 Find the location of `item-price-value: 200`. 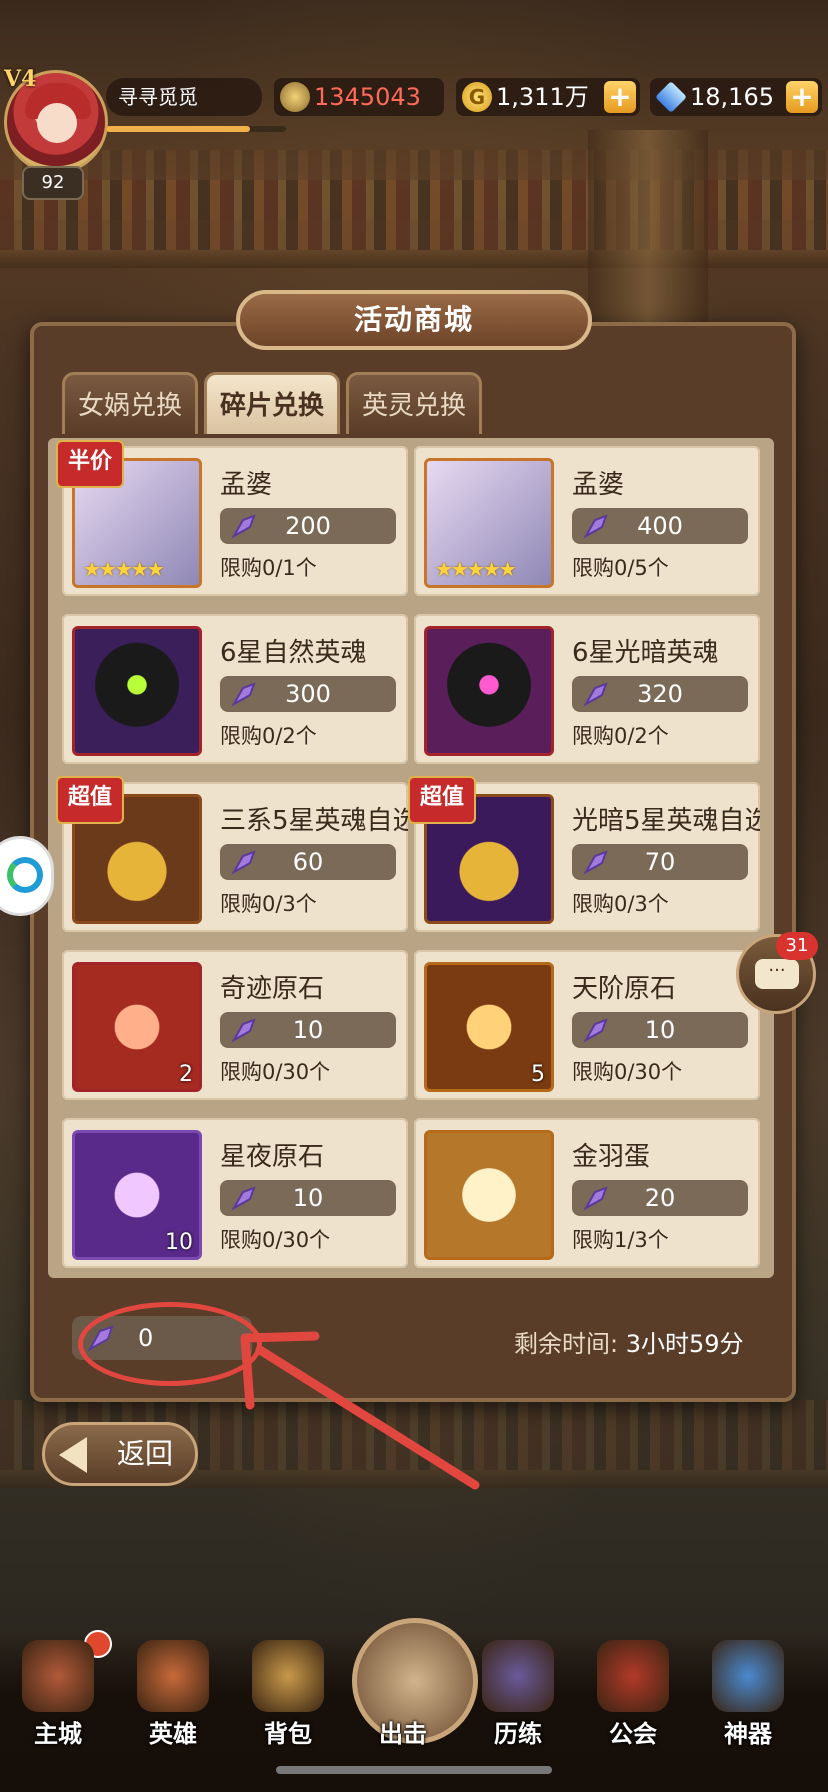

item-price-value: 200 is located at coordinates (308, 526).